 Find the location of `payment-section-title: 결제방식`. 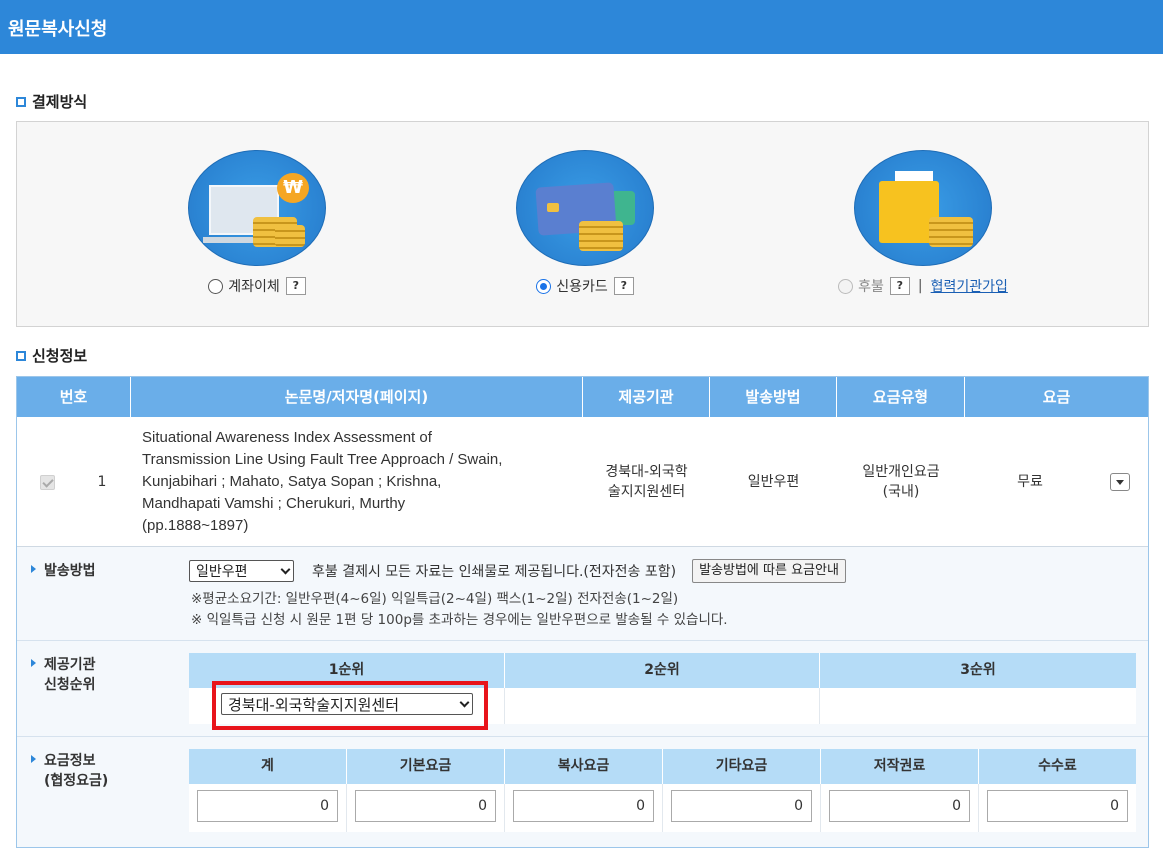

payment-section-title: 결제방식 is located at coordinates (51, 101).